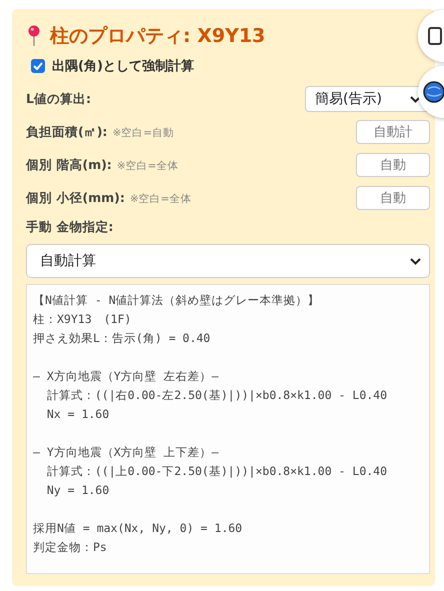 Image resolution: width=444 pixels, height=591 pixels. Describe the element at coordinates (228, 261) in the screenshot. I see `dropdown: 自動計算` at that location.